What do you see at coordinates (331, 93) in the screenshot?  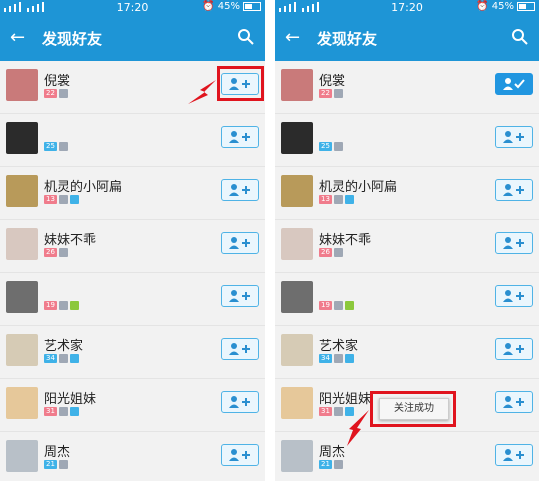 I see `user-badges: 22` at bounding box center [331, 93].